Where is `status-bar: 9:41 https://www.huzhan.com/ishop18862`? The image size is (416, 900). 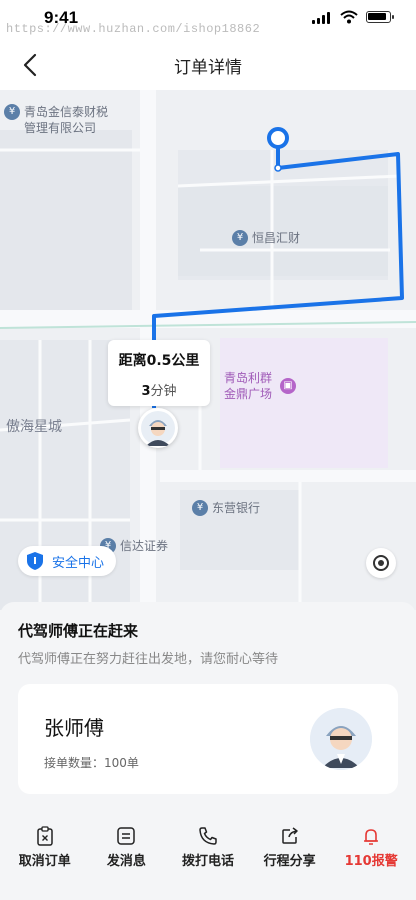 status-bar: 9:41 https://www.huzhan.com/ishop18862 is located at coordinates (208, 20).